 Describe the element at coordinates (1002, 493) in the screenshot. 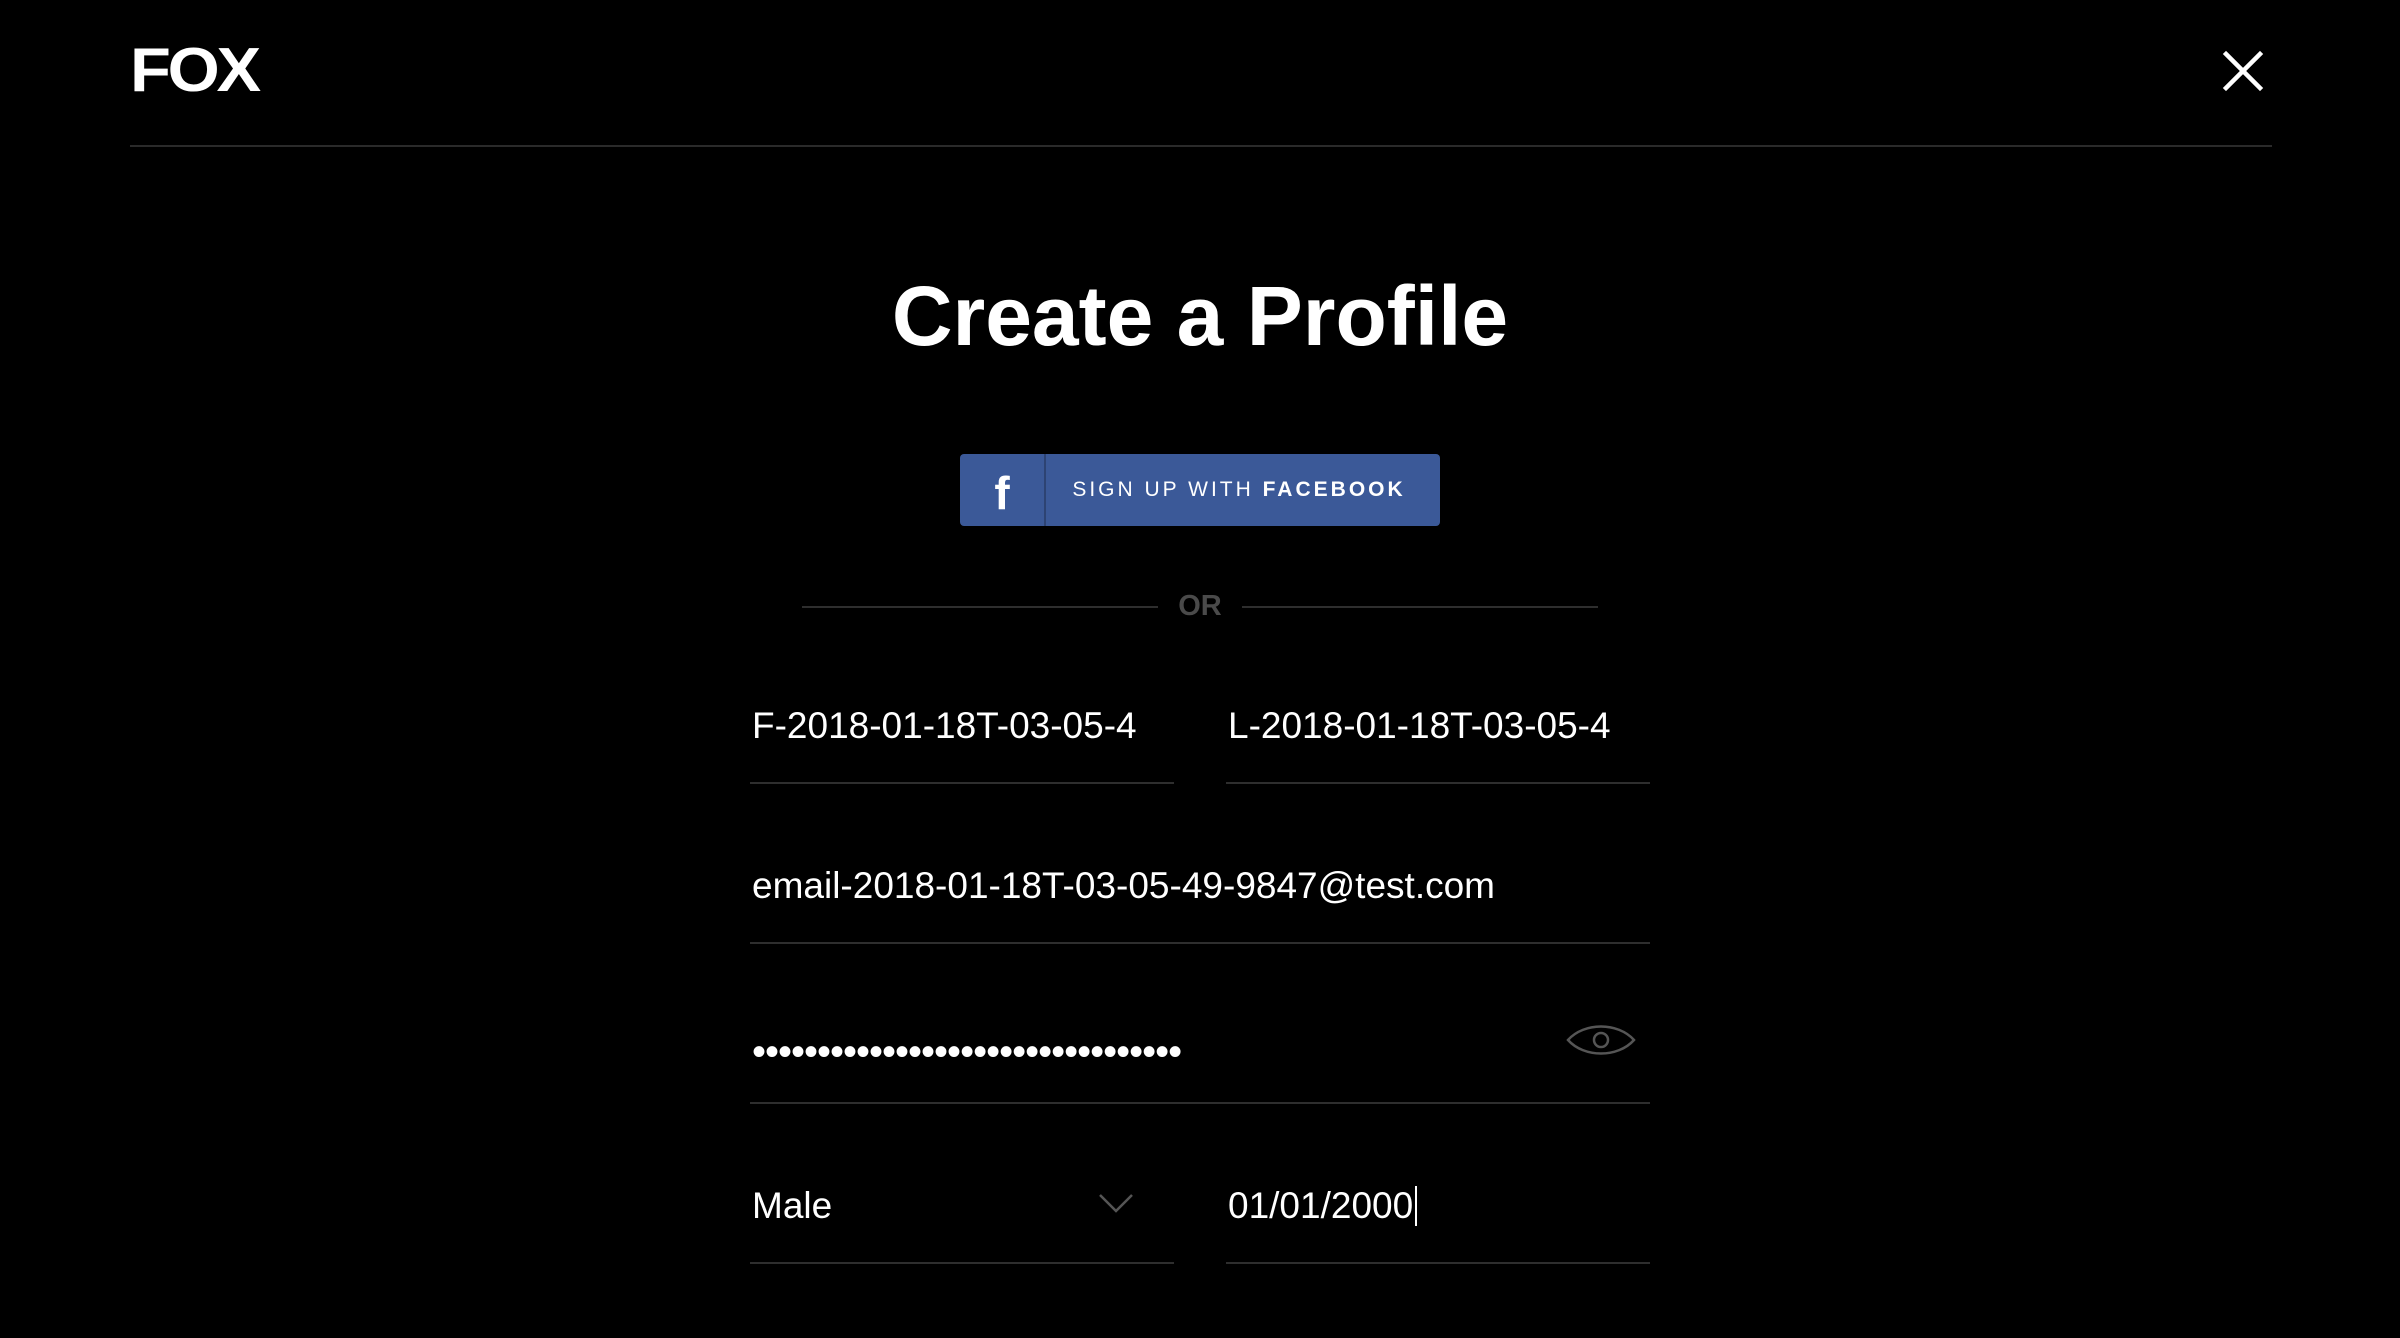

I see `facebook-icon: f` at that location.